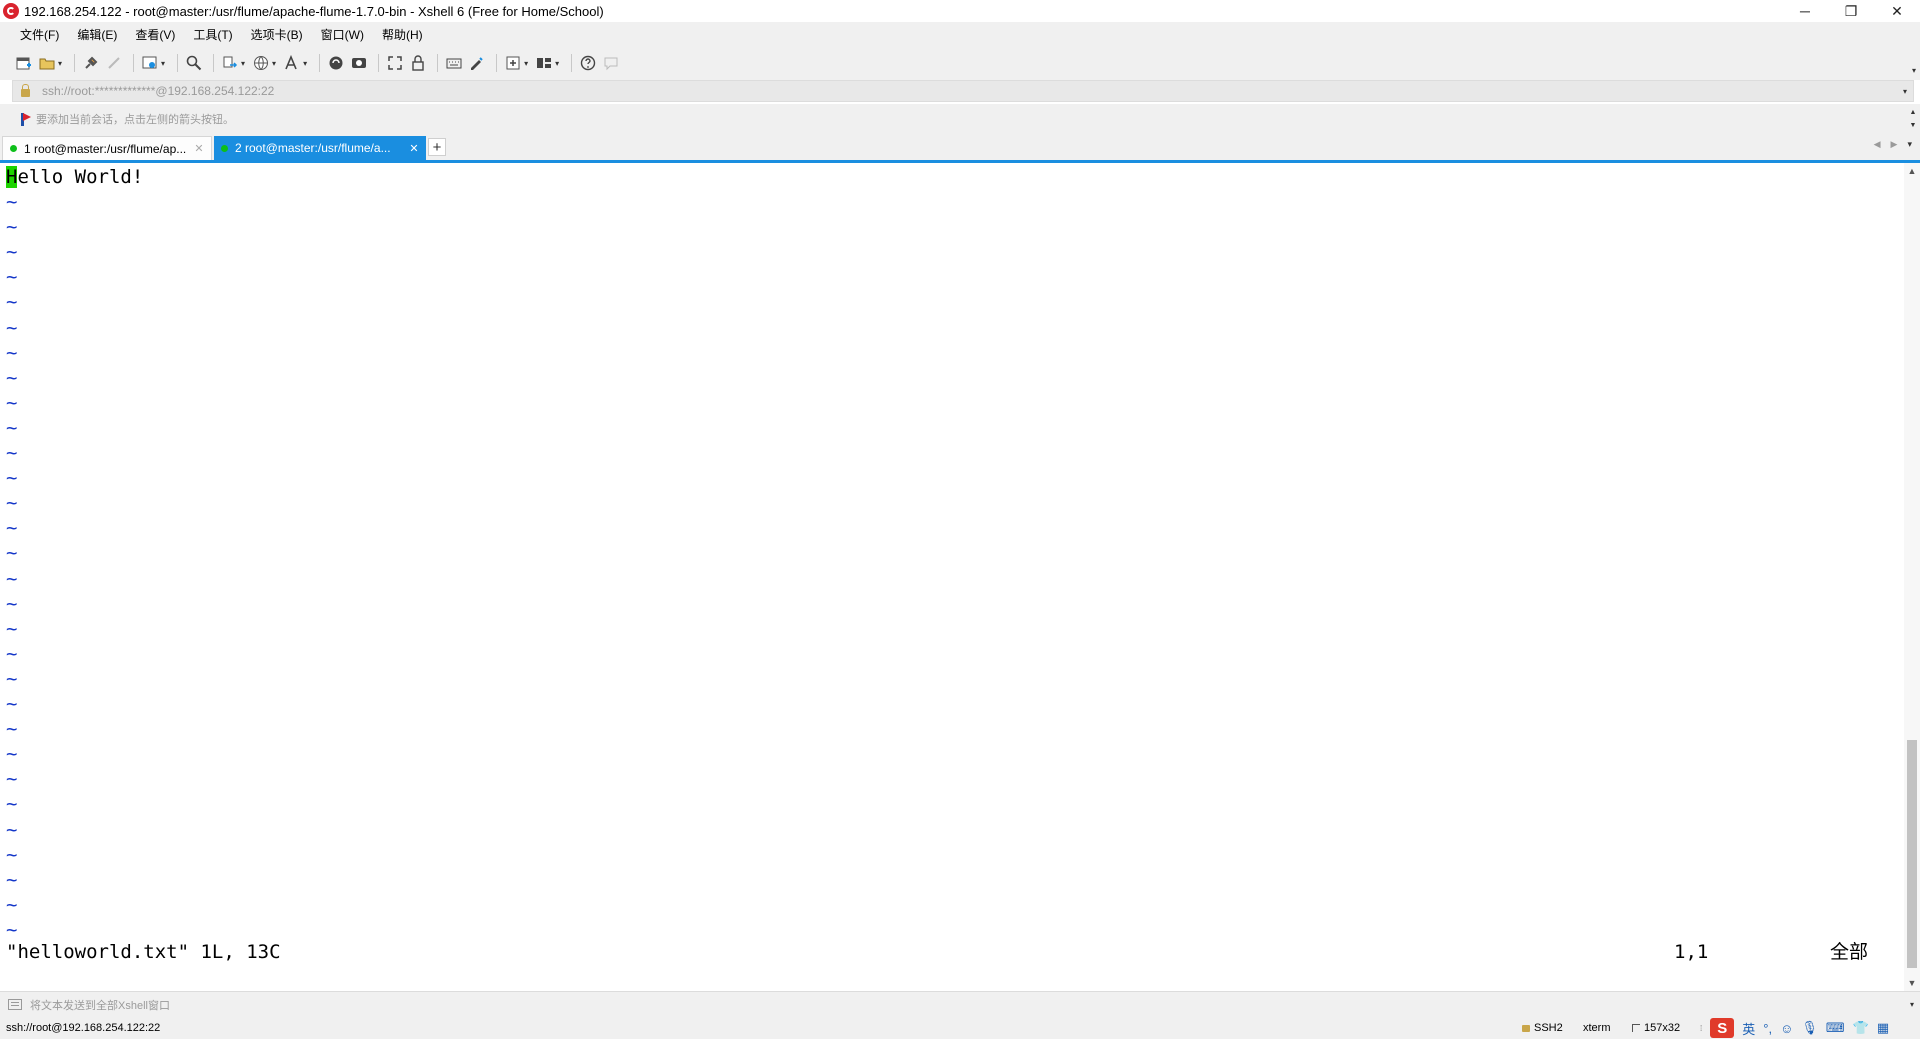 Image resolution: width=1920 pixels, height=1039 pixels. Describe the element at coordinates (100, 1005) in the screenshot. I see `compose-input-placeholder: 将文本发送到全部Xshell窗口` at that location.